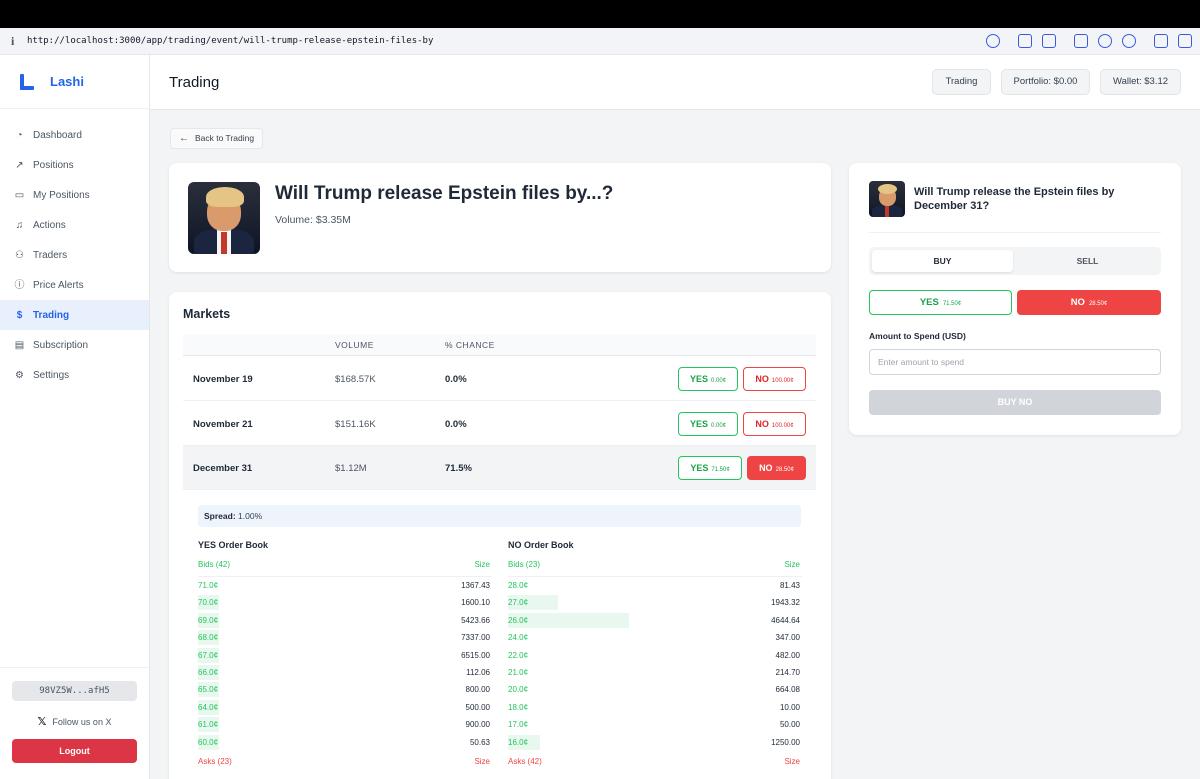  I want to click on sidebar-item-my-positions: ▭ My Positions, so click(74, 195).